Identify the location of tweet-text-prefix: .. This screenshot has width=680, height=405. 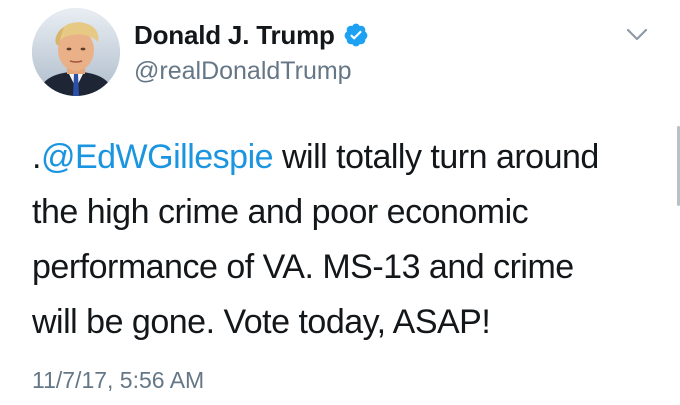
(36, 157).